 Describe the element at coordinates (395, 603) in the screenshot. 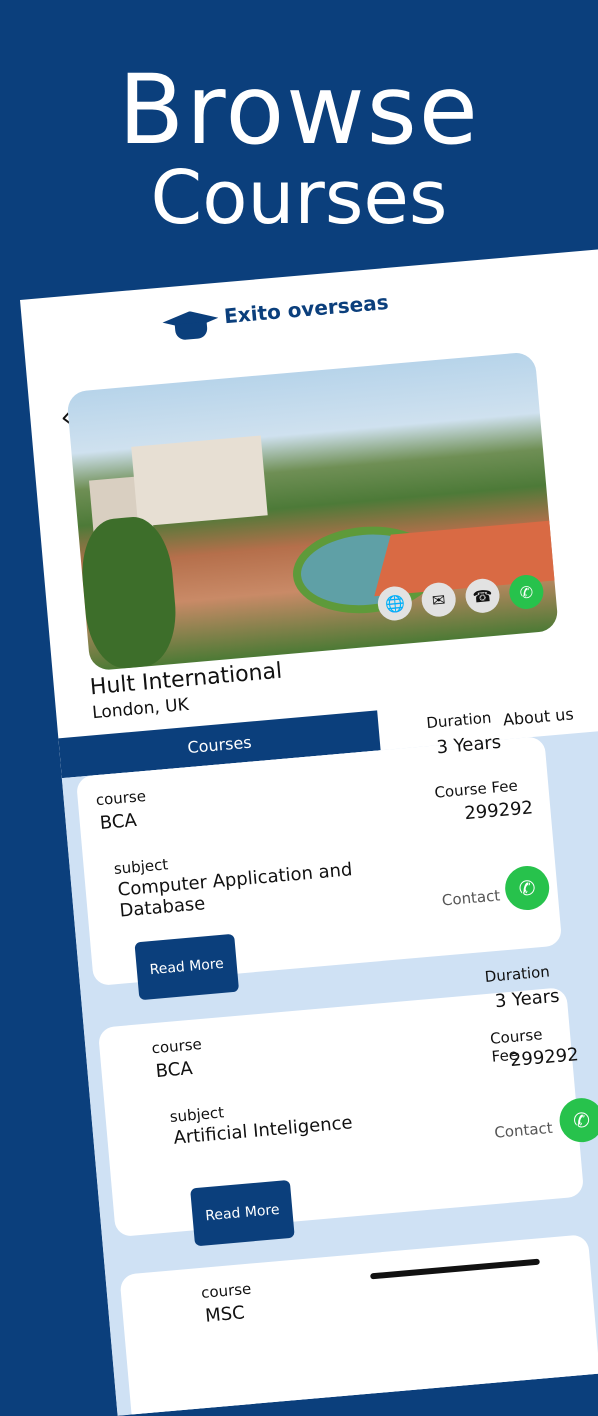

I see `globe-icon: 🌐` at that location.